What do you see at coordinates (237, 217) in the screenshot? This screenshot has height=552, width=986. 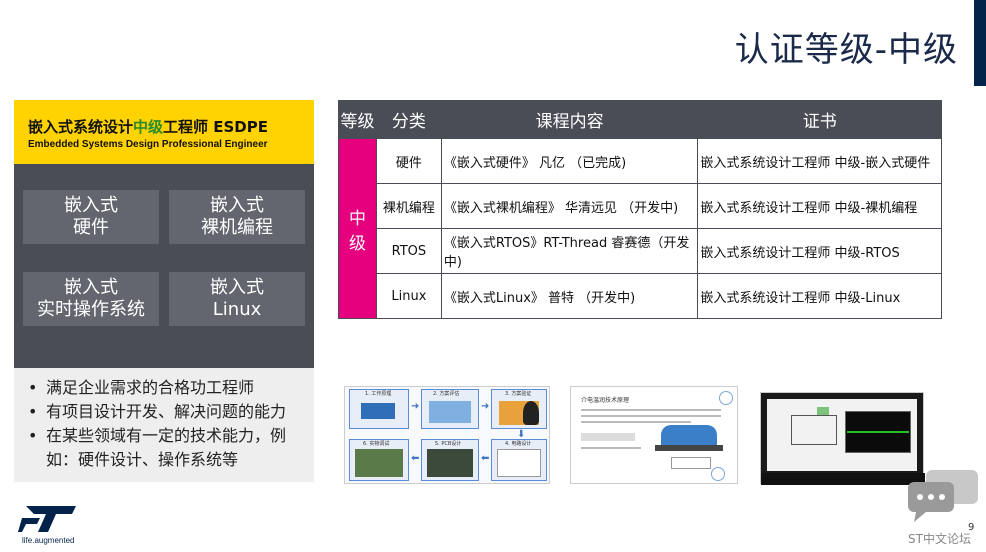 I see `tile-baremetal: 嵌入式 裸机编程` at bounding box center [237, 217].